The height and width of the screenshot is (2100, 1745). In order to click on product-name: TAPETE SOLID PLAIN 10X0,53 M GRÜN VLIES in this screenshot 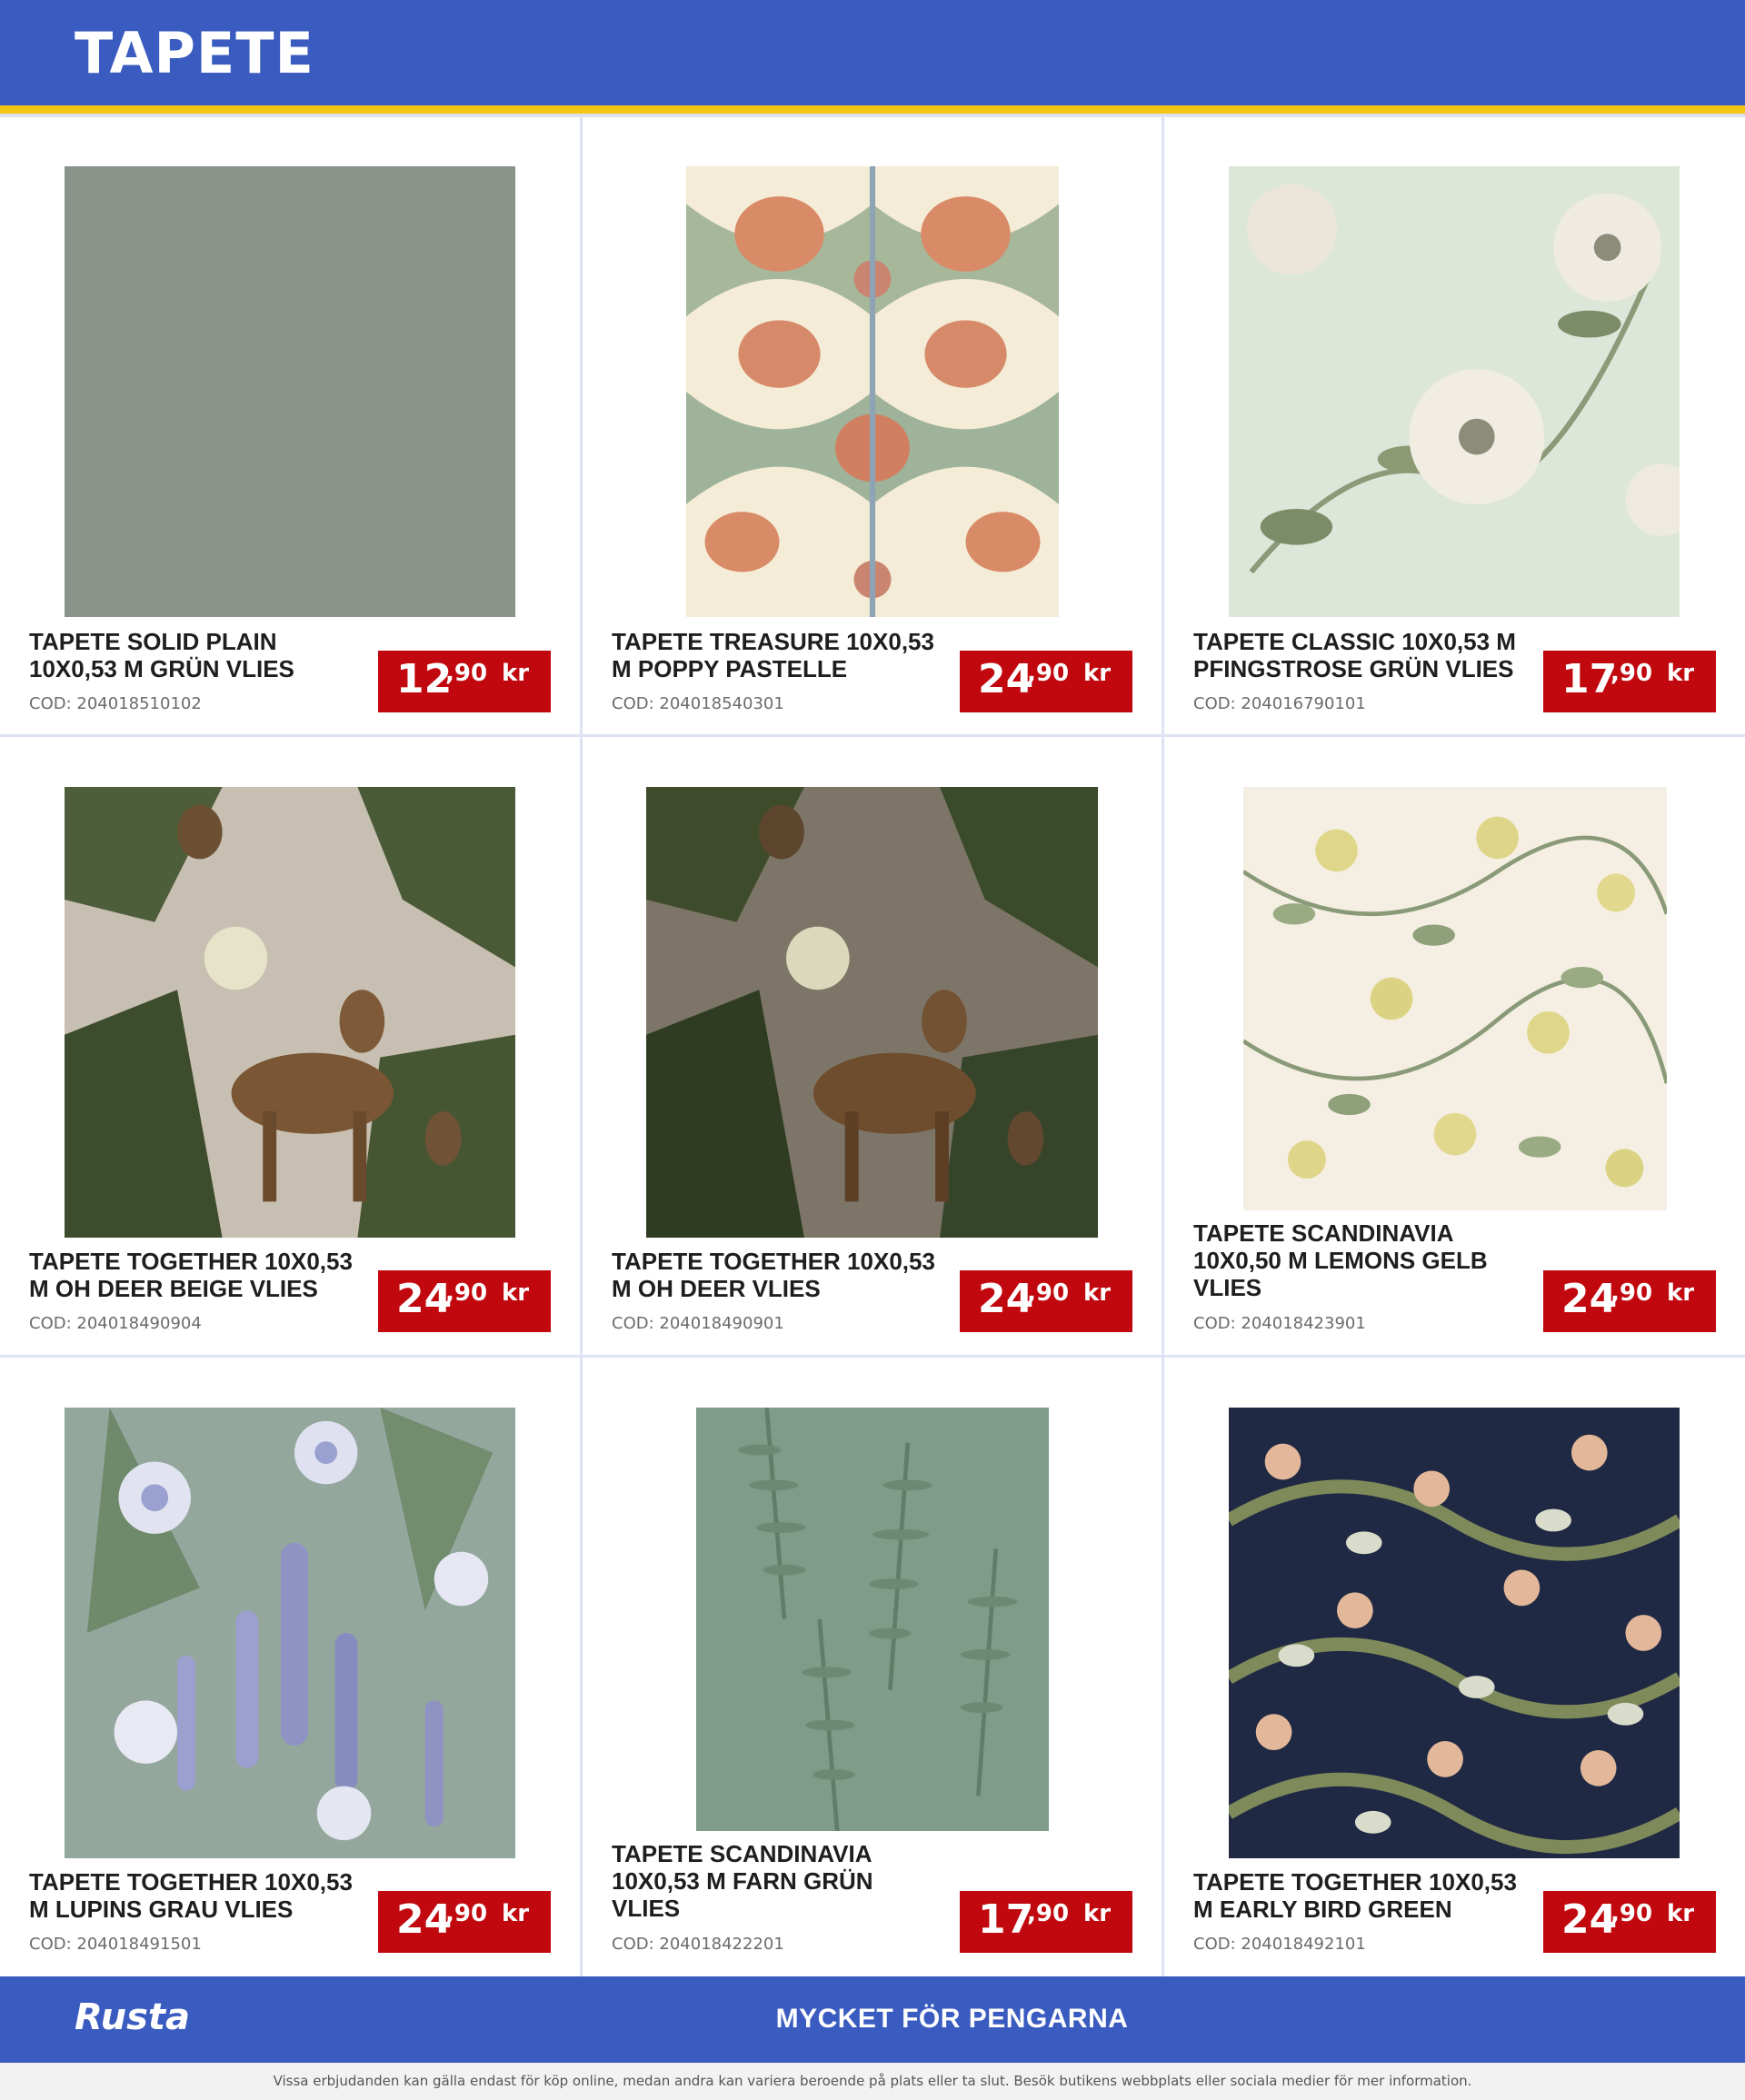, I will do `click(161, 655)`.